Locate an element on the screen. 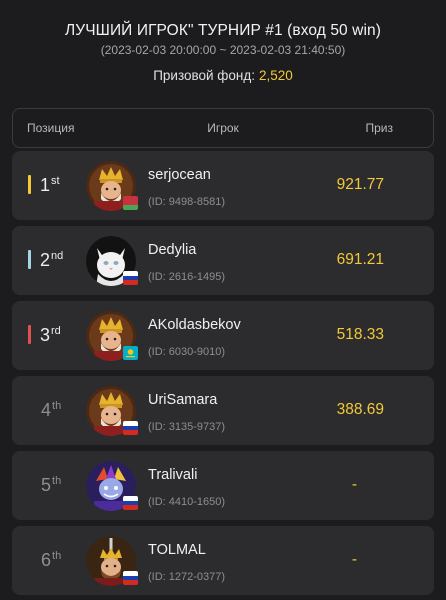 The height and width of the screenshot is (600, 446). prize-pool: Призовой фонд: 2,520 is located at coordinates (223, 76).